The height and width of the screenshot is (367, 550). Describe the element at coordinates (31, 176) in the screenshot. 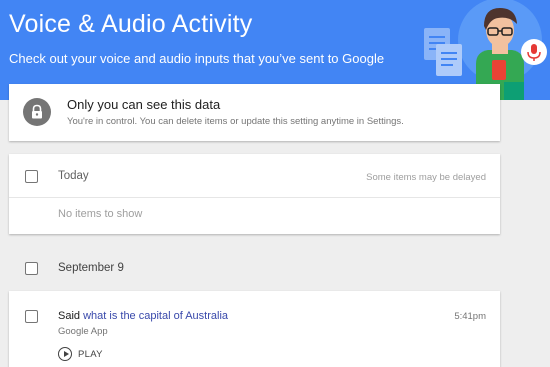

I see `today-select-checkbox` at that location.